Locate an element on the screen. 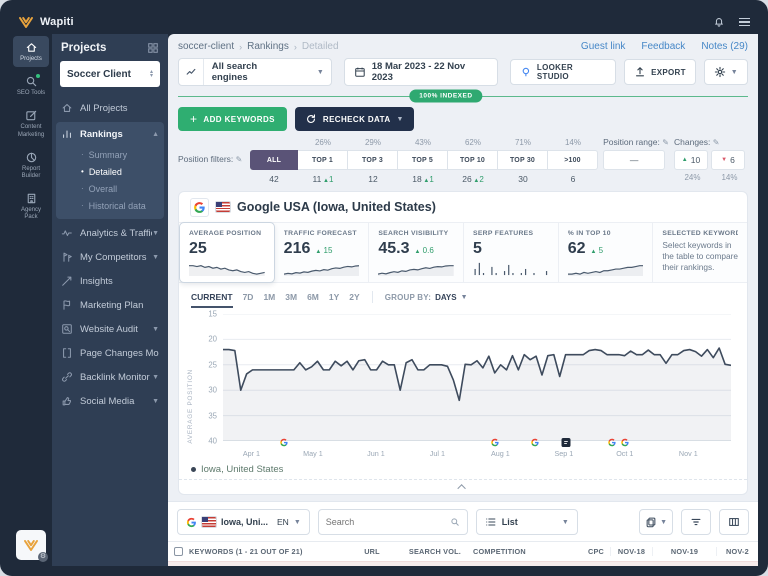  looker-studio-button: LOOKER STUDIO is located at coordinates (563, 72).